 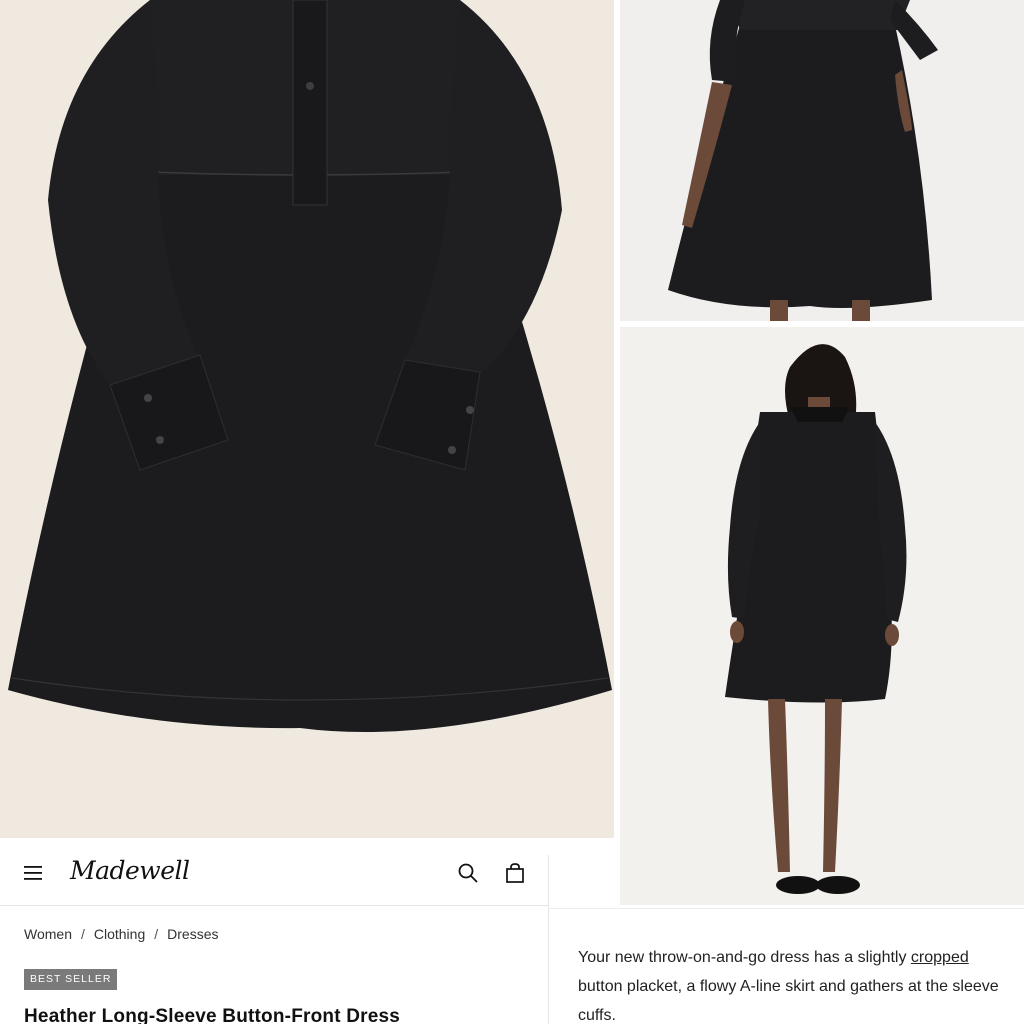 I want to click on site-header: Madewell, so click(x=274, y=872).